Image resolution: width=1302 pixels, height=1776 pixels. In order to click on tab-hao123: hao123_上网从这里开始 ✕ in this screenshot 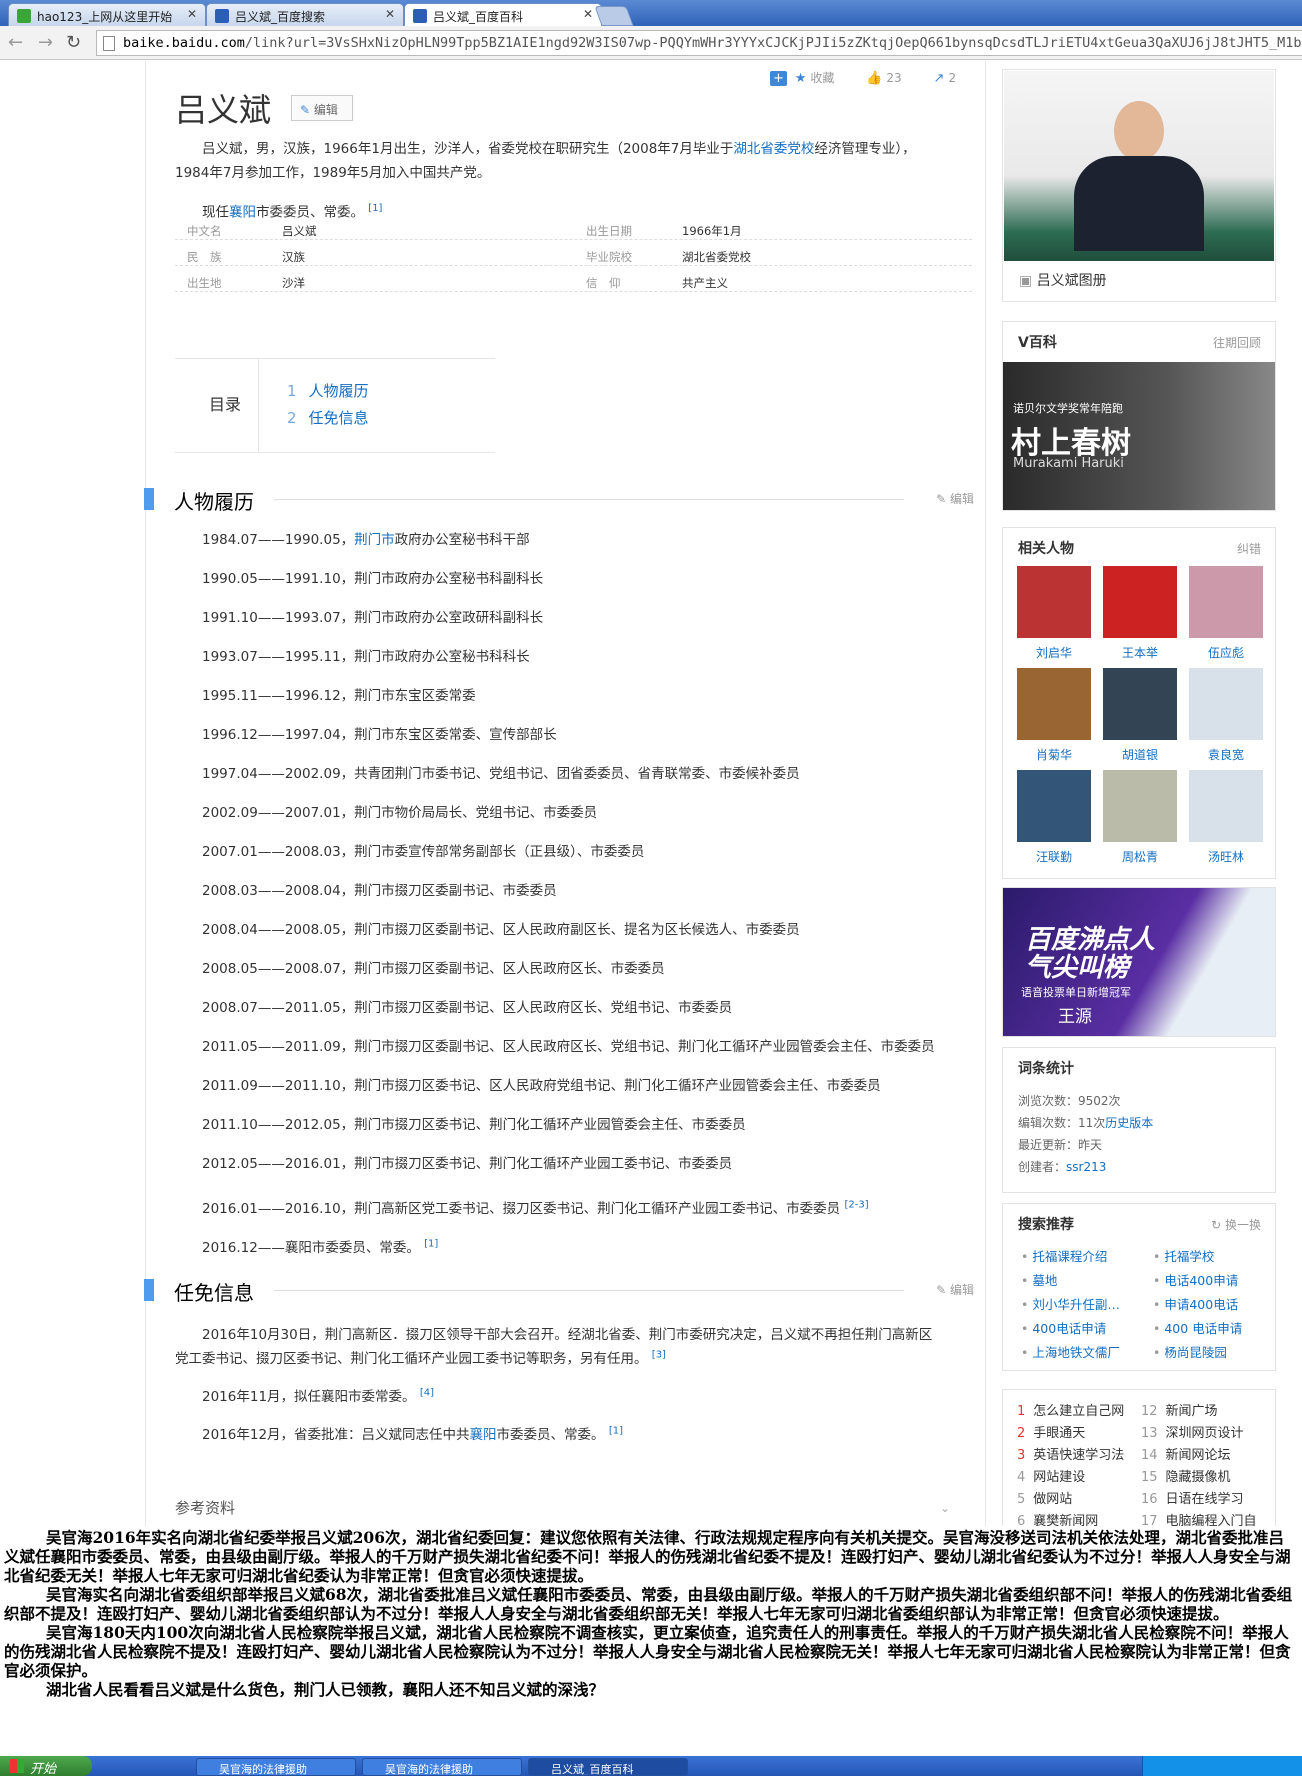, I will do `click(107, 14)`.